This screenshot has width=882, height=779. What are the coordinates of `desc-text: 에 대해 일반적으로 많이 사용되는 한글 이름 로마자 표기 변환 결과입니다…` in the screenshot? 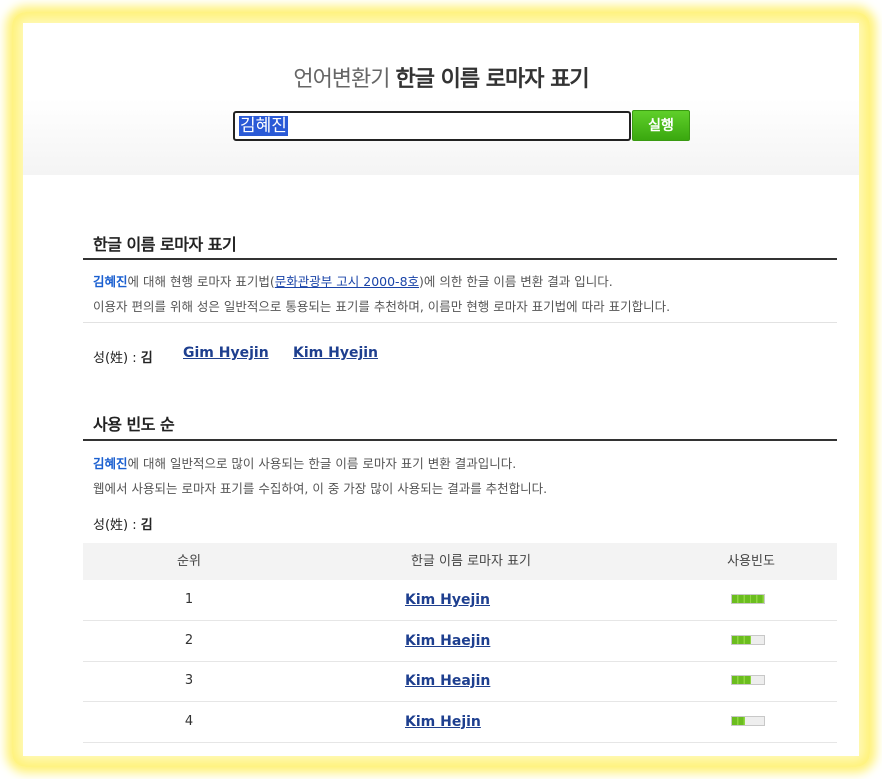 It's located at (322, 463).